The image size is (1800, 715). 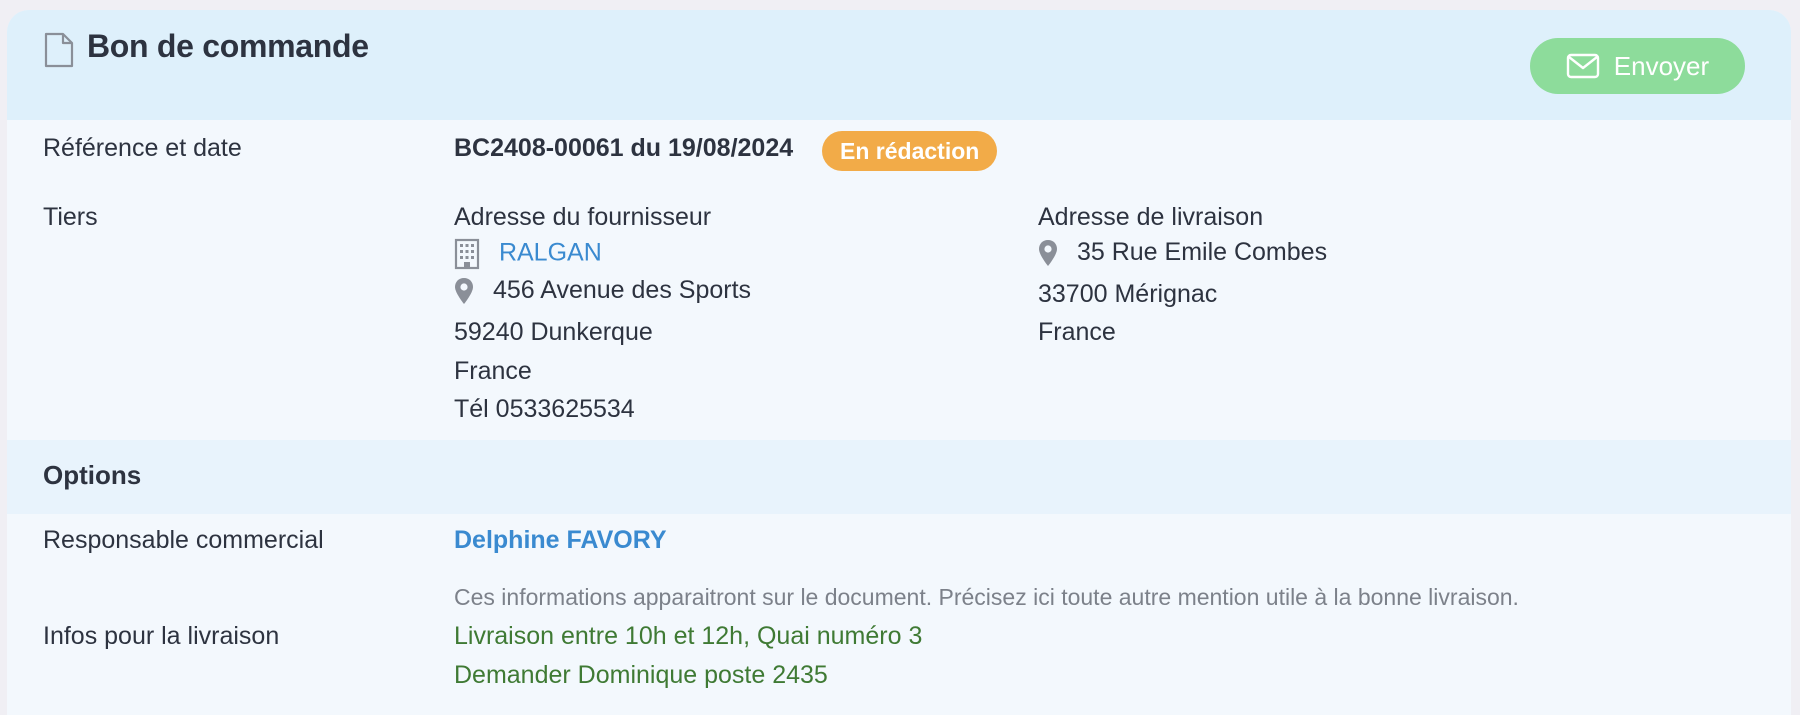 What do you see at coordinates (1151, 217) in the screenshot?
I see `delivery-address-heading: Adresse de livraison` at bounding box center [1151, 217].